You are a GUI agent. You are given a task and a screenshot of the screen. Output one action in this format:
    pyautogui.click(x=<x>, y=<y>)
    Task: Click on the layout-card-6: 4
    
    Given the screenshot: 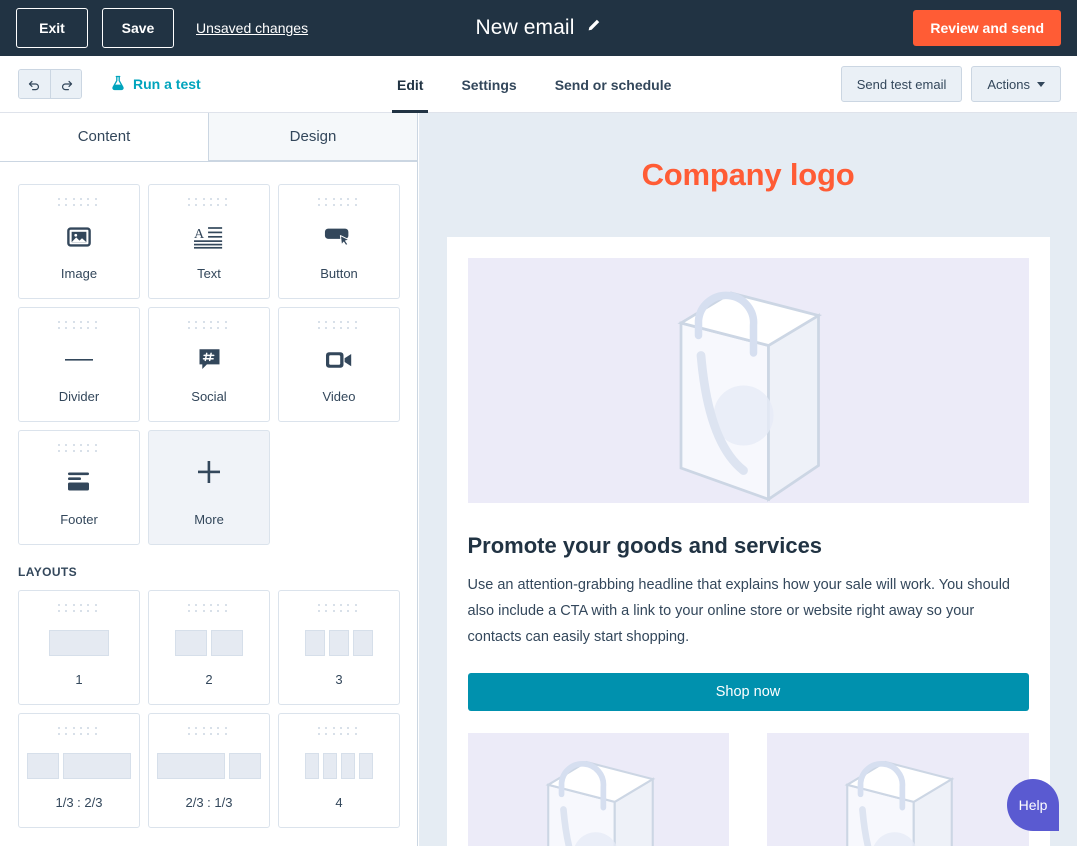 What is the action you would take?
    pyautogui.click(x=339, y=770)
    